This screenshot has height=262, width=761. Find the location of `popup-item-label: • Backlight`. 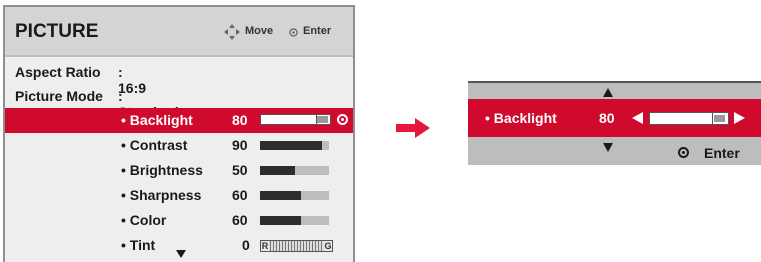

popup-item-label: • Backlight is located at coordinates (521, 118).